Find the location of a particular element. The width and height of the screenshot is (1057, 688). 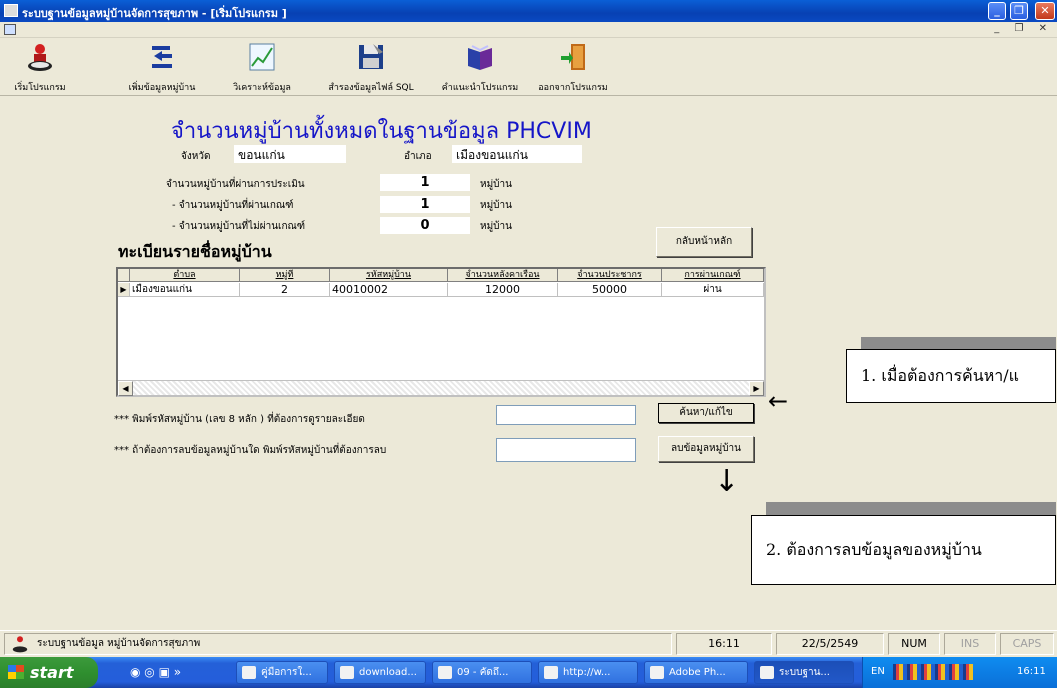

quicklaunch-icons: ◉ ◎ ▣ » is located at coordinates (155, 672).